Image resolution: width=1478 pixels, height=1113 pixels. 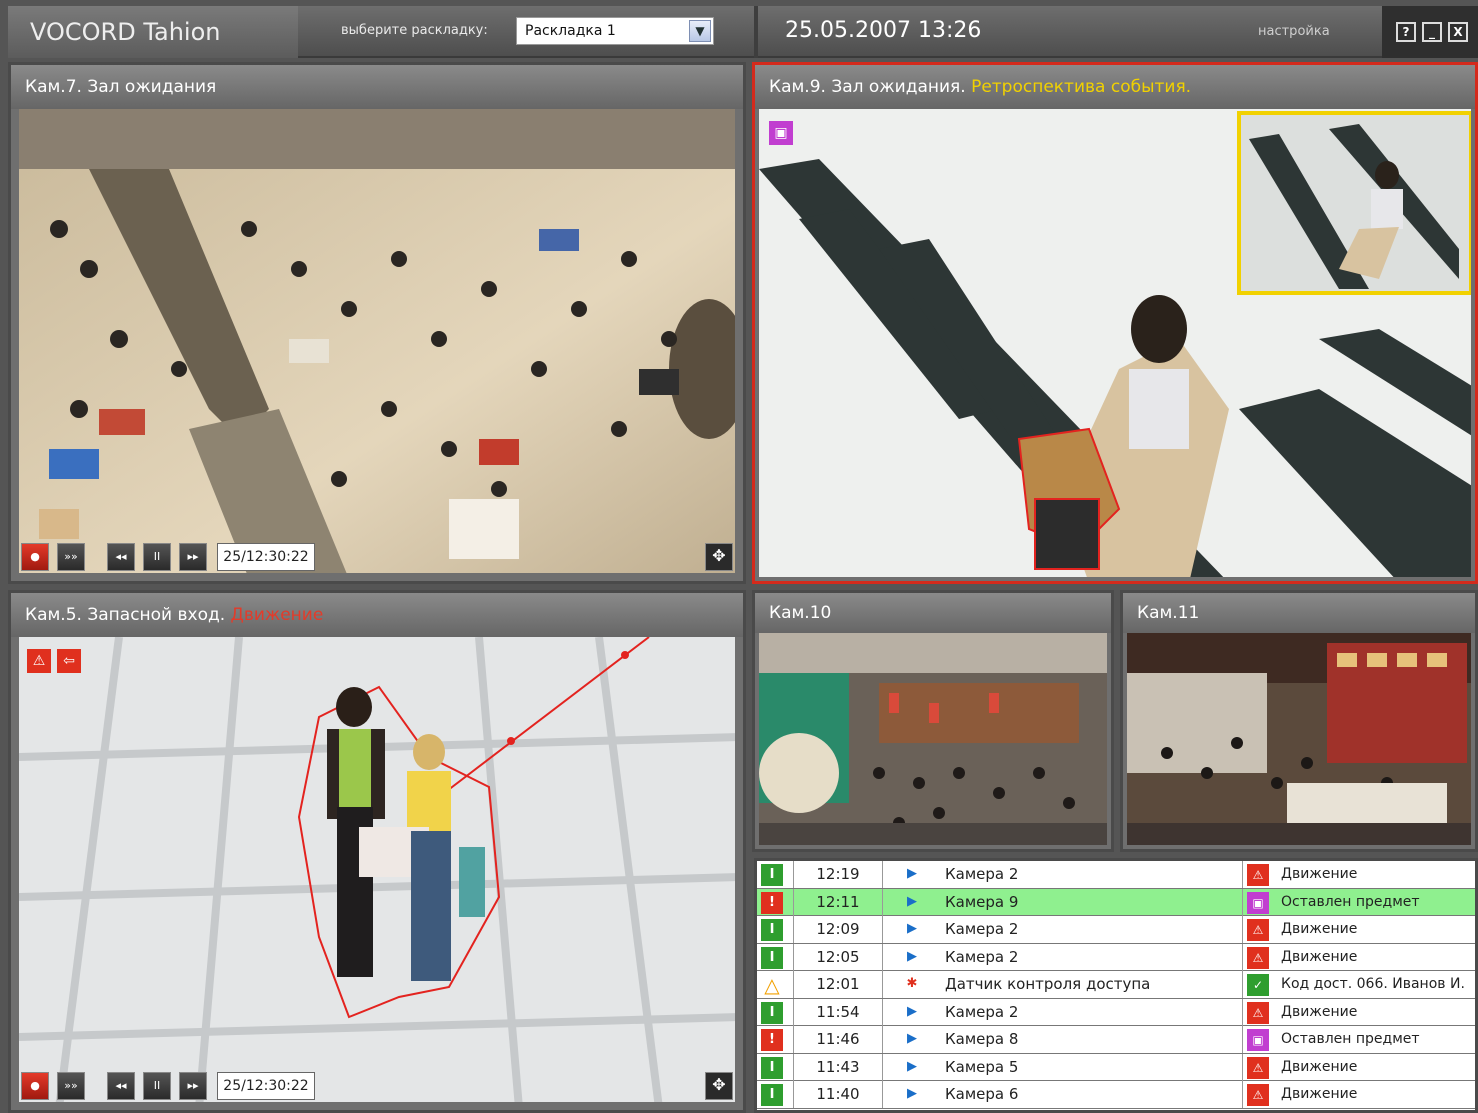 What do you see at coordinates (772, 1040) in the screenshot?
I see `status-alarm2-icon: !` at bounding box center [772, 1040].